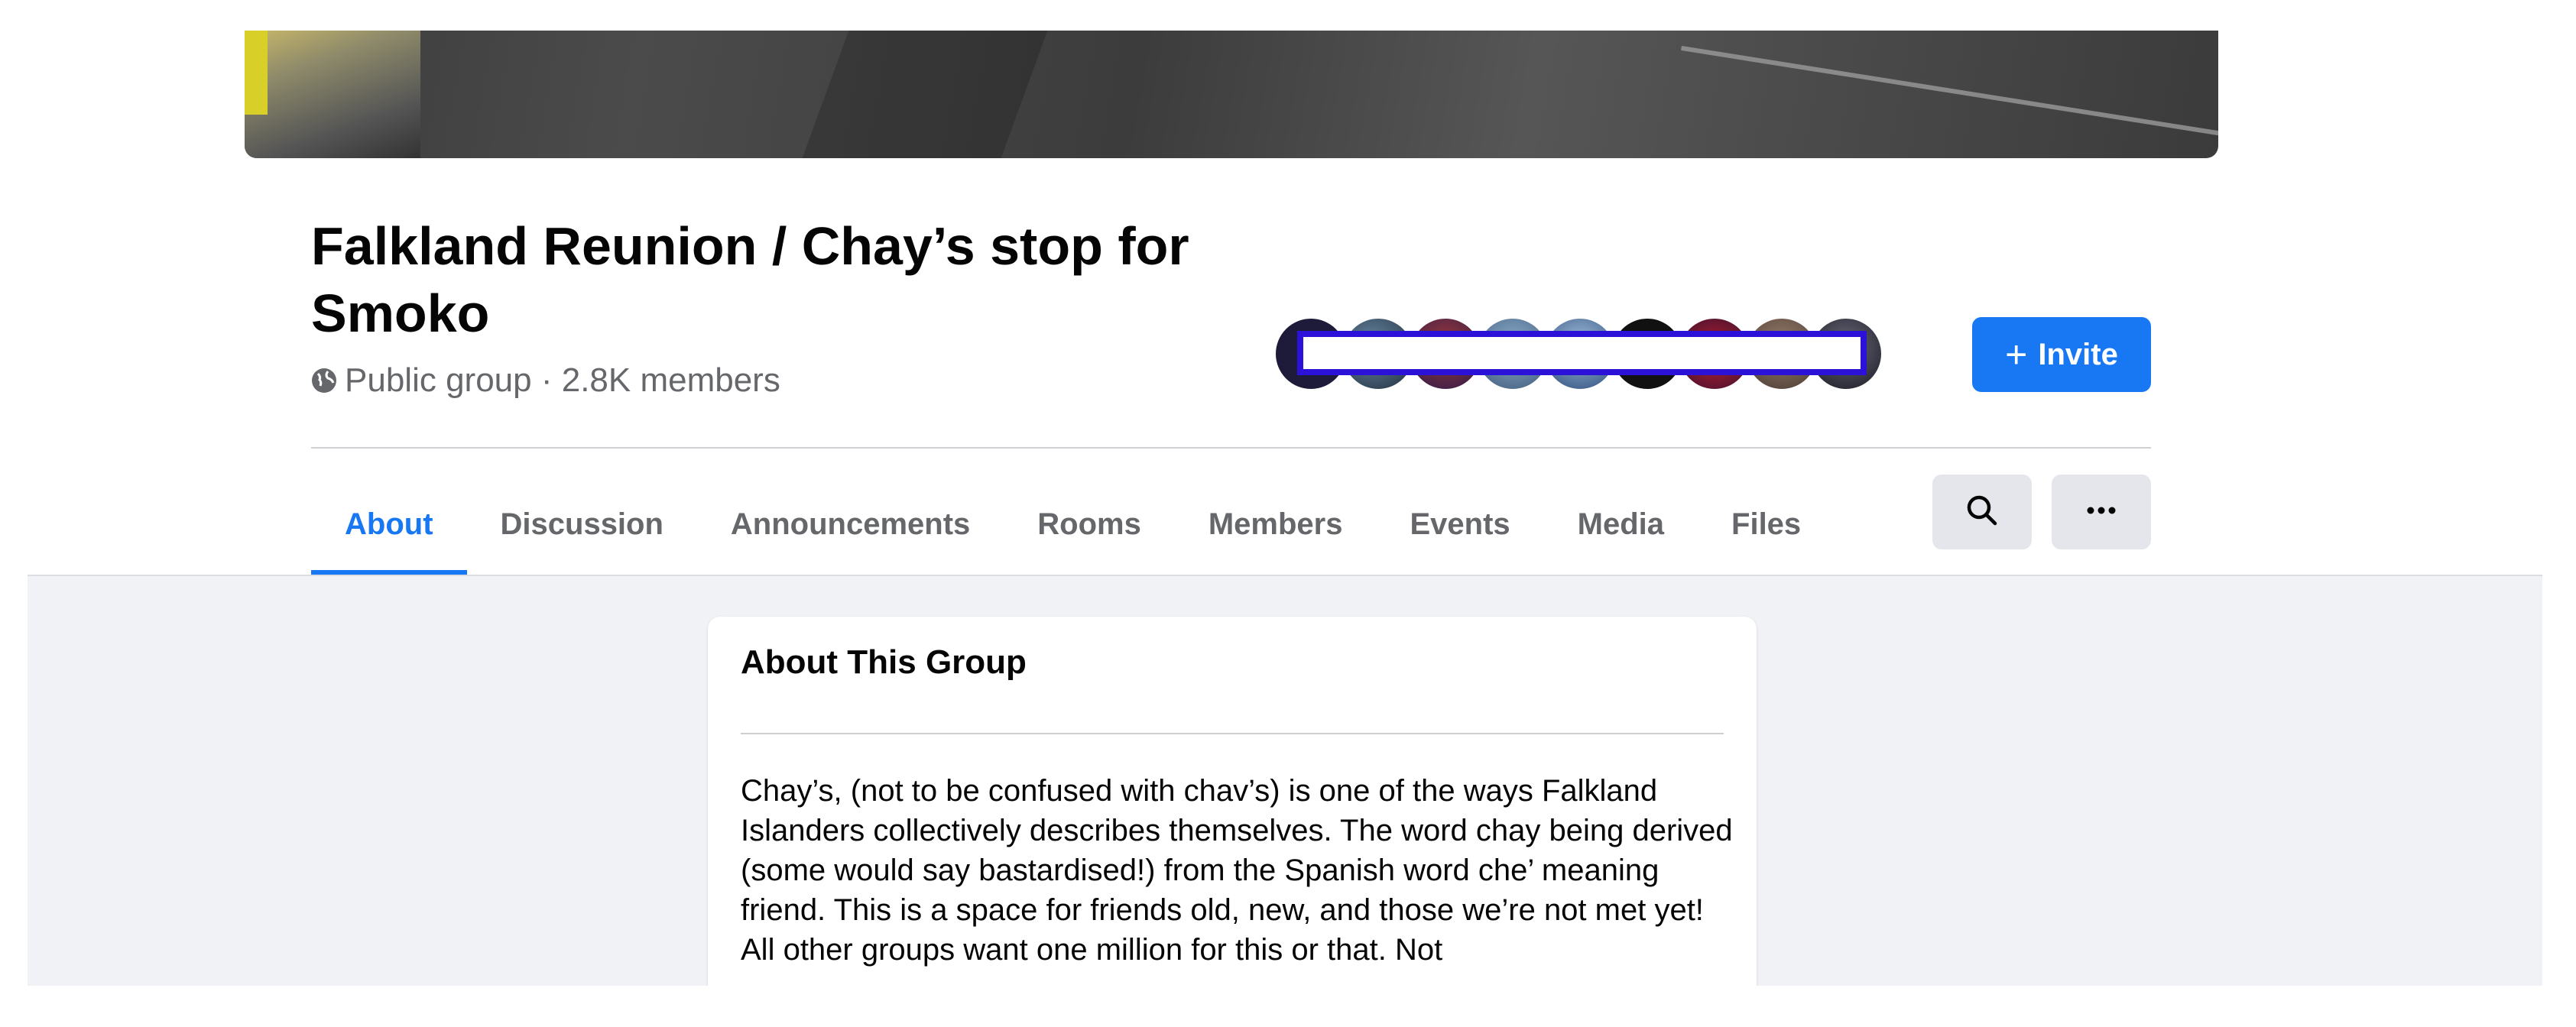 Image resolution: width=2576 pixels, height=1027 pixels. I want to click on redaction-box, so click(1582, 353).